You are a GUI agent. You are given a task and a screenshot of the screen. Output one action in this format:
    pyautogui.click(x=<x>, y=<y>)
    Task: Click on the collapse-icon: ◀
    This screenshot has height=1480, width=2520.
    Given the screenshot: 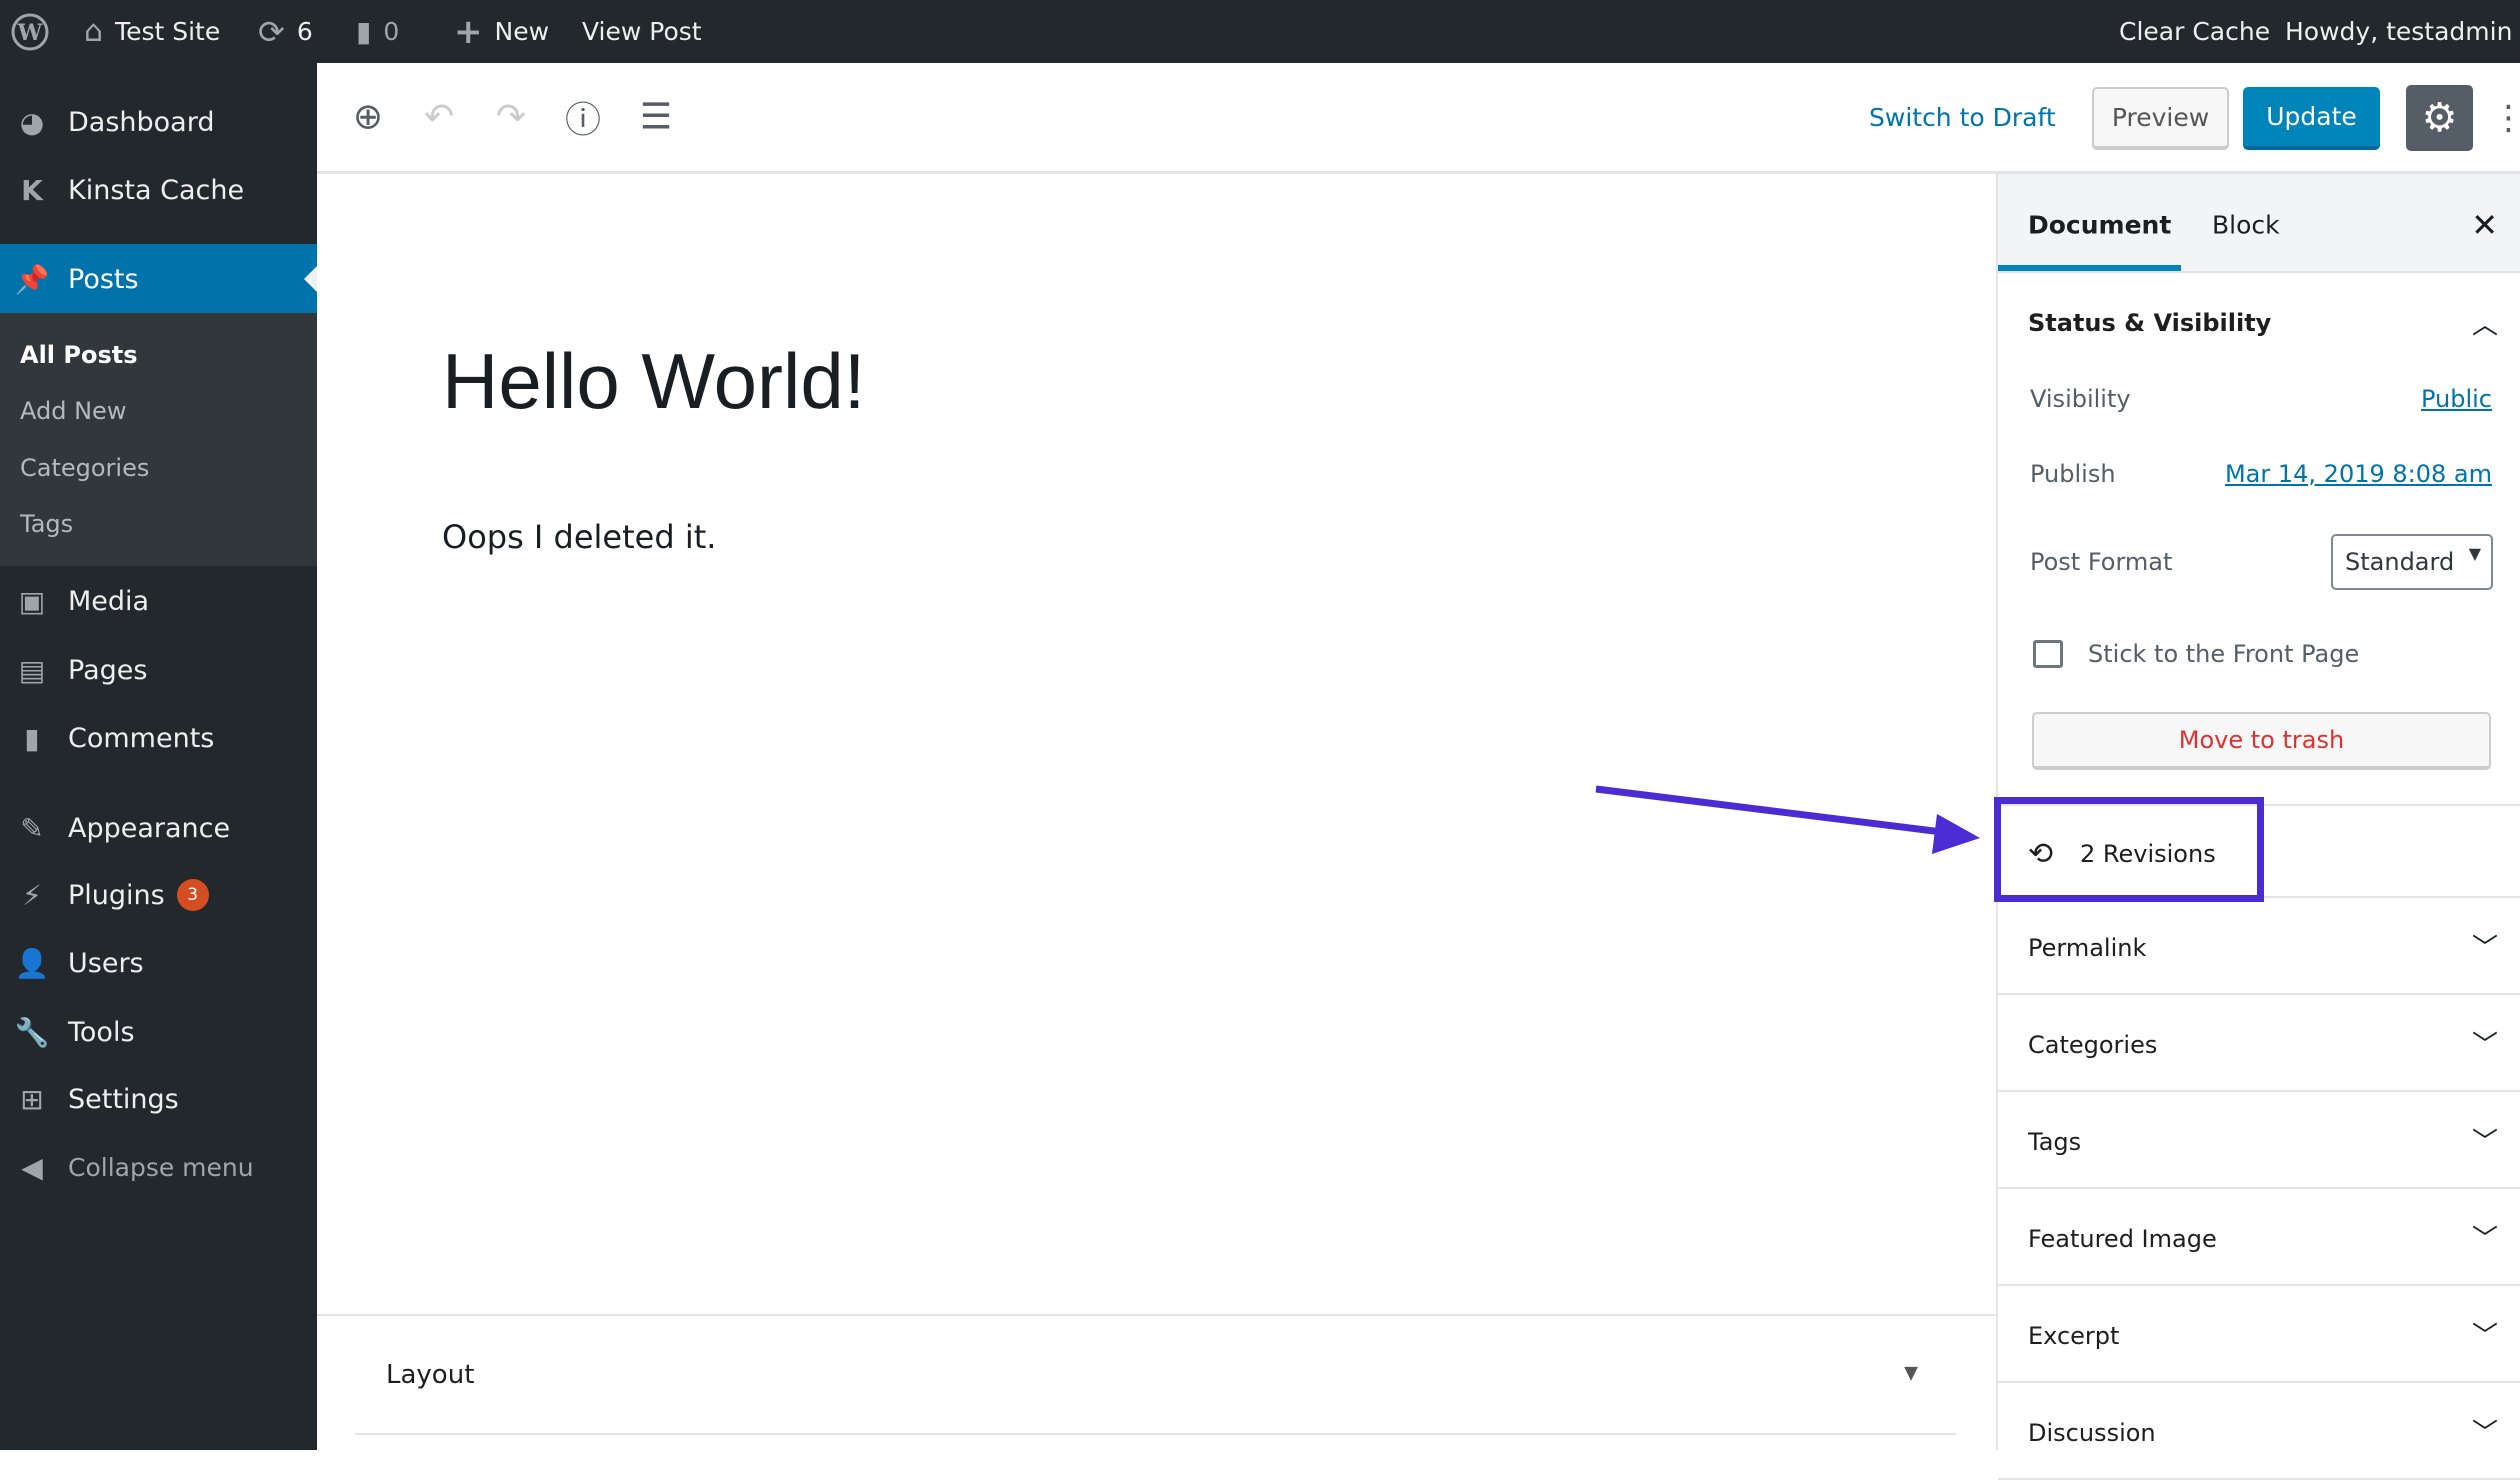 What is the action you would take?
    pyautogui.click(x=32, y=1167)
    